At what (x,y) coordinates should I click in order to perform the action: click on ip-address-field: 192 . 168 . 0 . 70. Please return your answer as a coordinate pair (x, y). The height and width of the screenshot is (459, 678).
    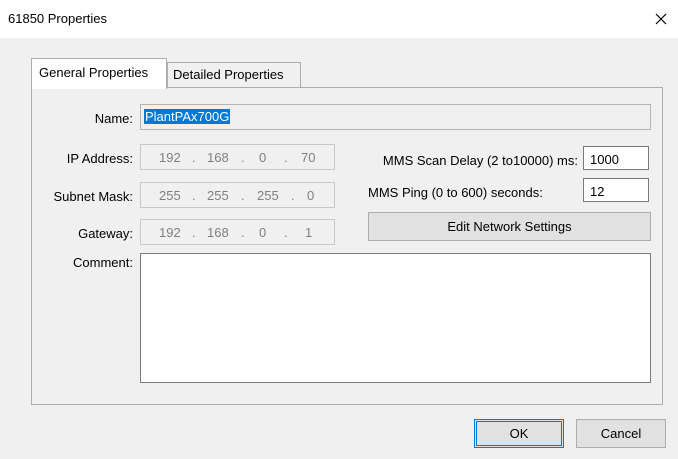
    Looking at the image, I should click on (237, 157).